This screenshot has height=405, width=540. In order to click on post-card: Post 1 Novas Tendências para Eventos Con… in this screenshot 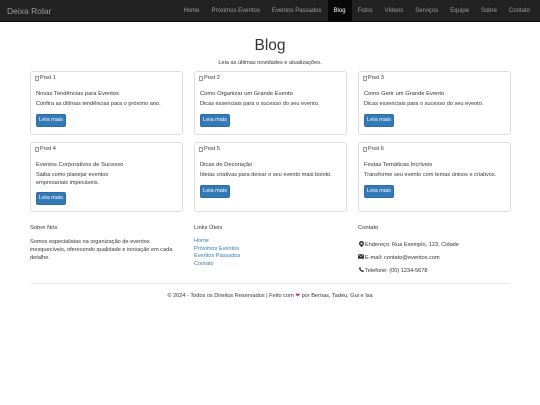, I will do `click(106, 103)`.